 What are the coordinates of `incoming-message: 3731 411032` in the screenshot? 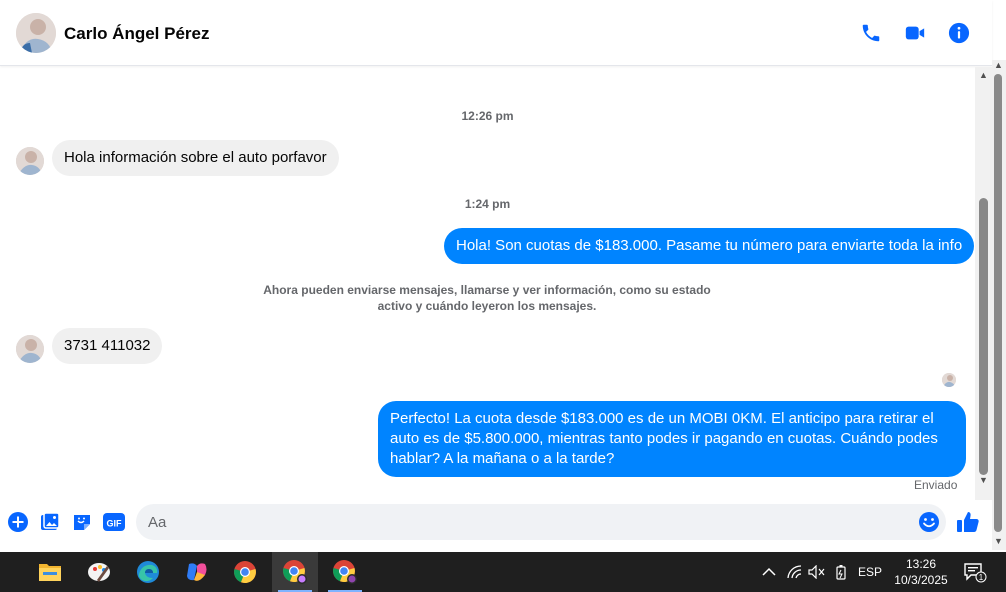 It's located at (107, 346).